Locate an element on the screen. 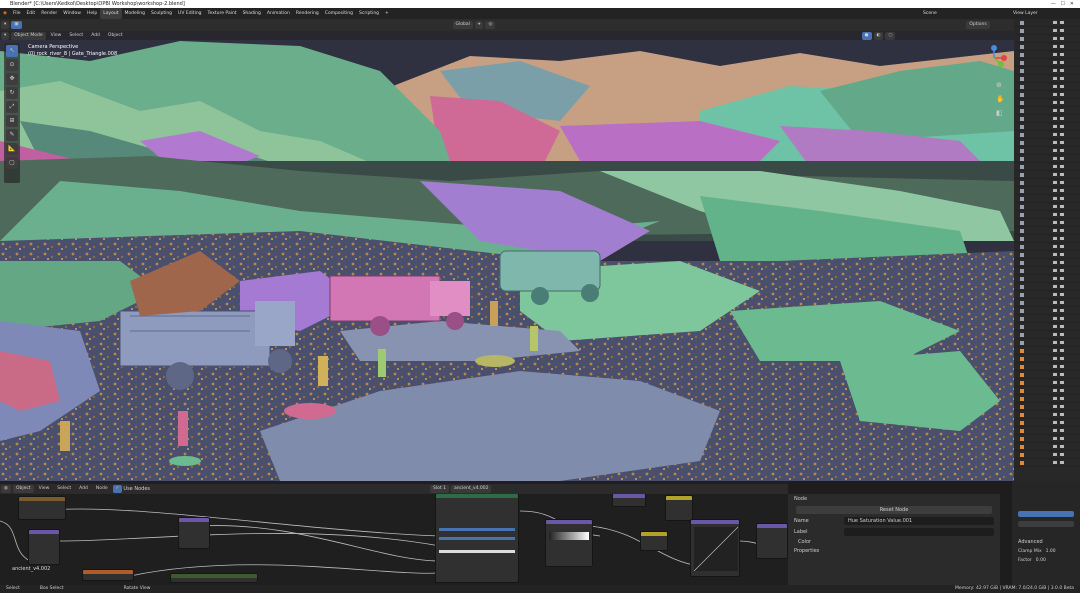 The image size is (1080, 593). tab-rendering: Rendering is located at coordinates (307, 13).